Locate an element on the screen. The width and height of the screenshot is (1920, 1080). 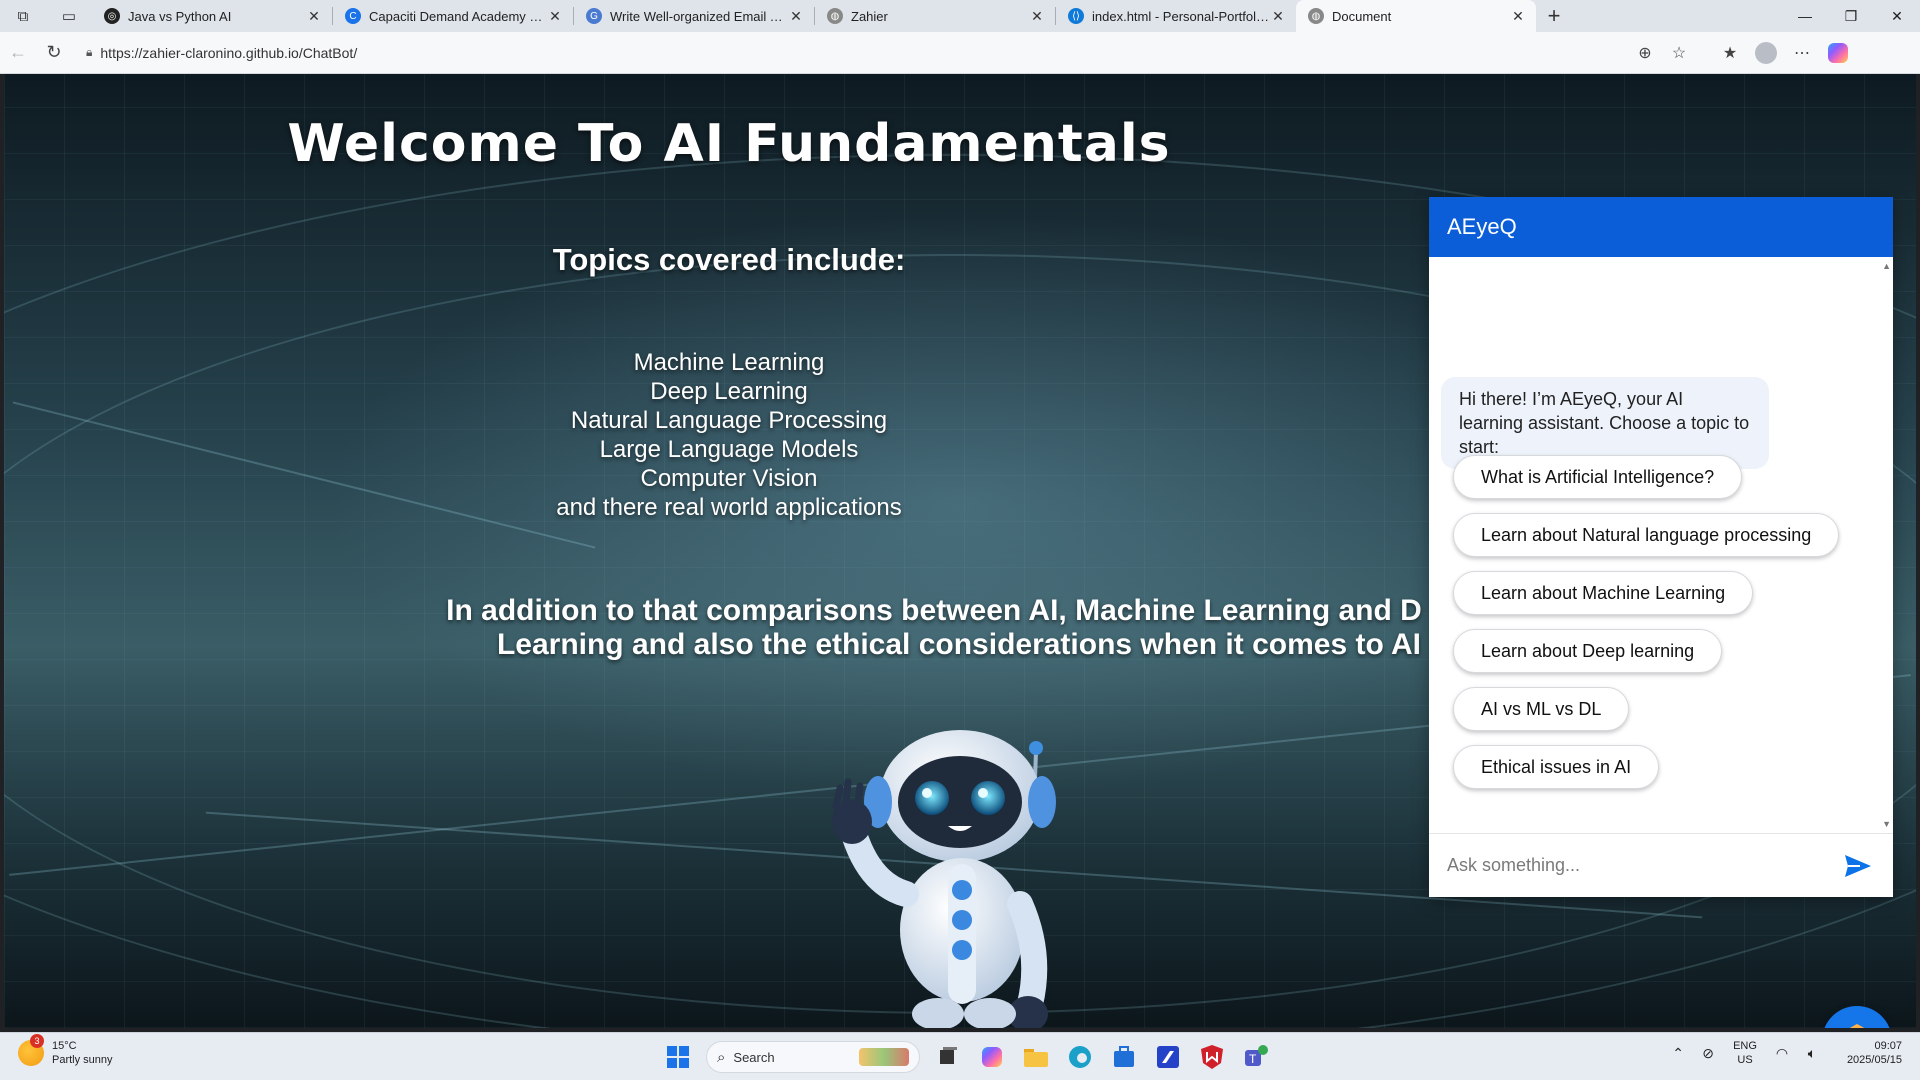
workspaces-icon: ⧉ is located at coordinates (23, 16).